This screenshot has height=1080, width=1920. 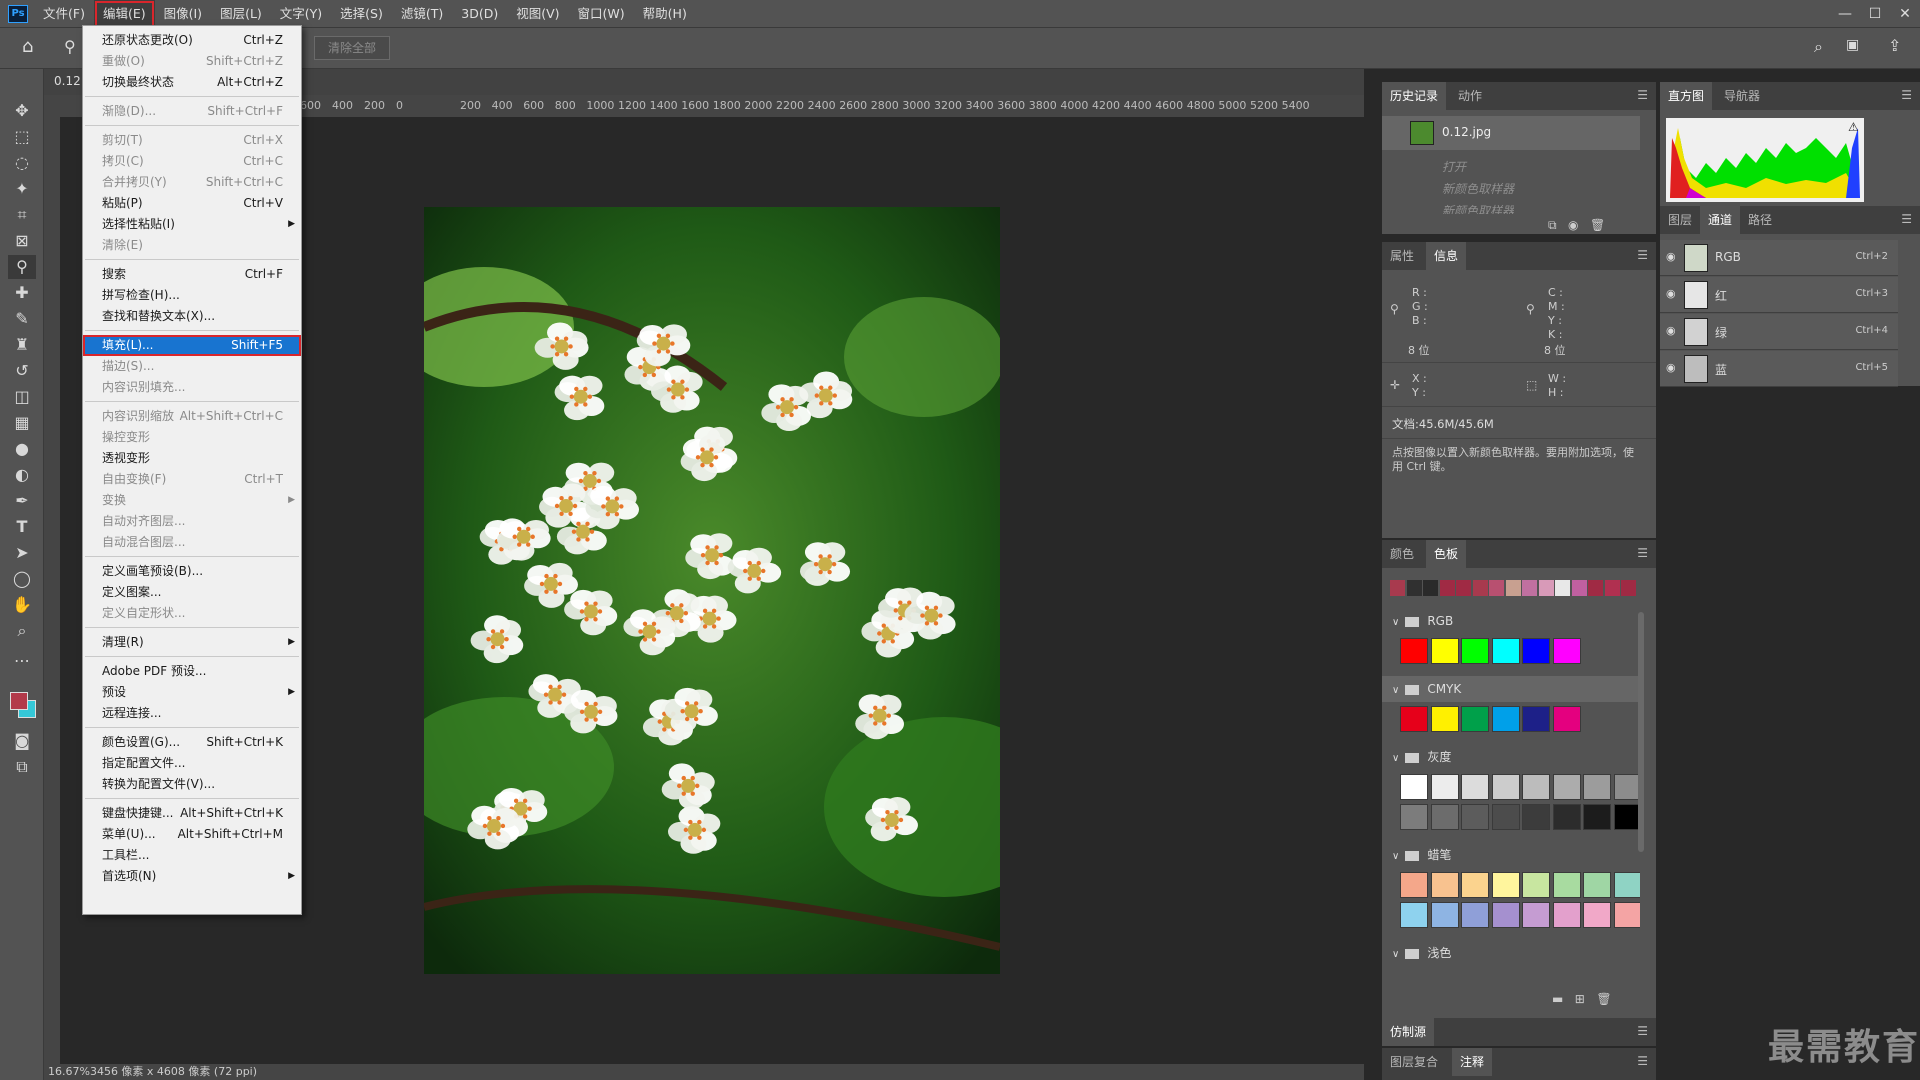 What do you see at coordinates (1875, 14) in the screenshot?
I see `maximize-icon: ☐` at bounding box center [1875, 14].